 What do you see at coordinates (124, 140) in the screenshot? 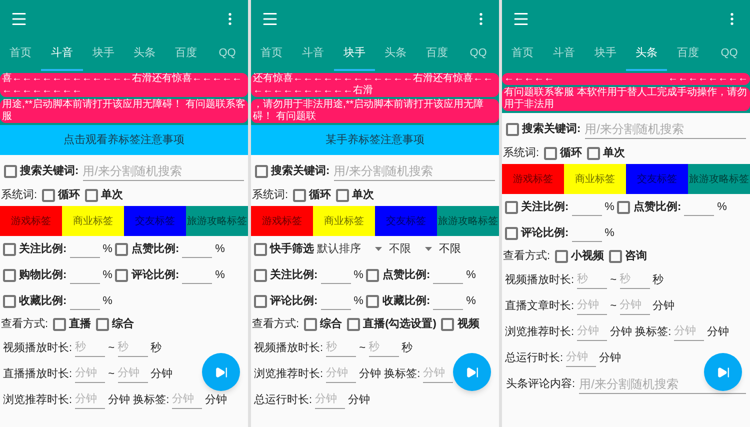
I see `notice-button: 点击观看养标签注意事项` at bounding box center [124, 140].